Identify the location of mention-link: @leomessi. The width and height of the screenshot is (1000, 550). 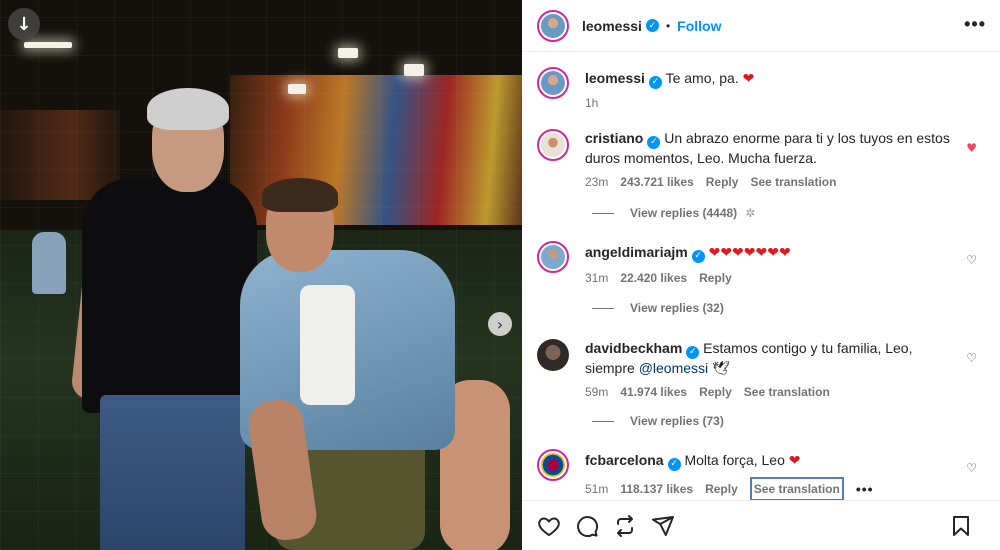
(673, 368).